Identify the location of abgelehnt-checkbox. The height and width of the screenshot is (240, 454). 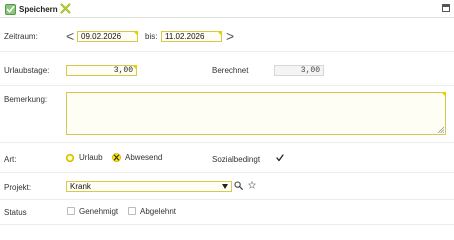
(132, 211).